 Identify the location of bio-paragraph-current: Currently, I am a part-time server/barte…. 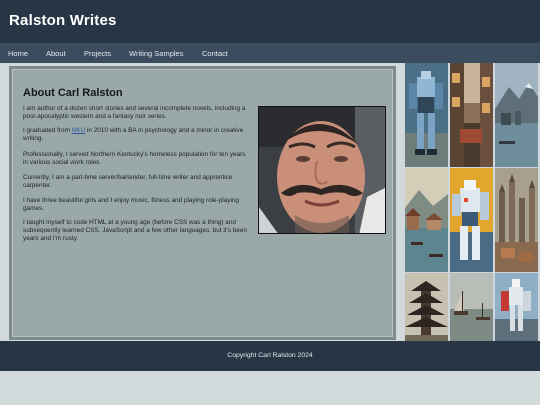
(128, 181).